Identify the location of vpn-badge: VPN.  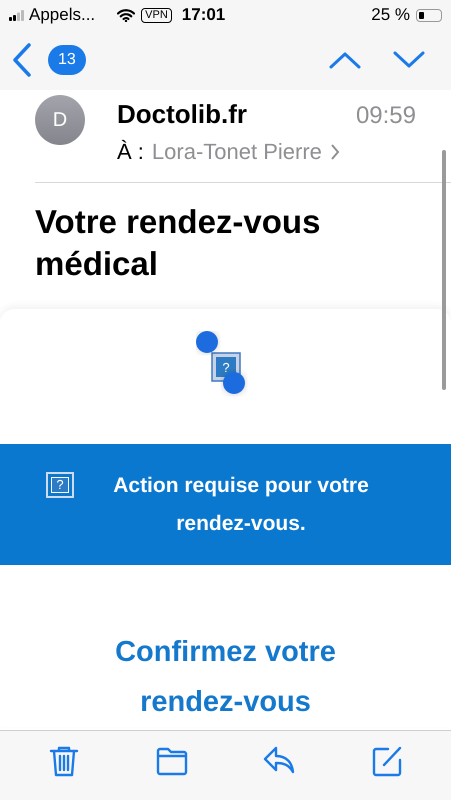
(156, 15).